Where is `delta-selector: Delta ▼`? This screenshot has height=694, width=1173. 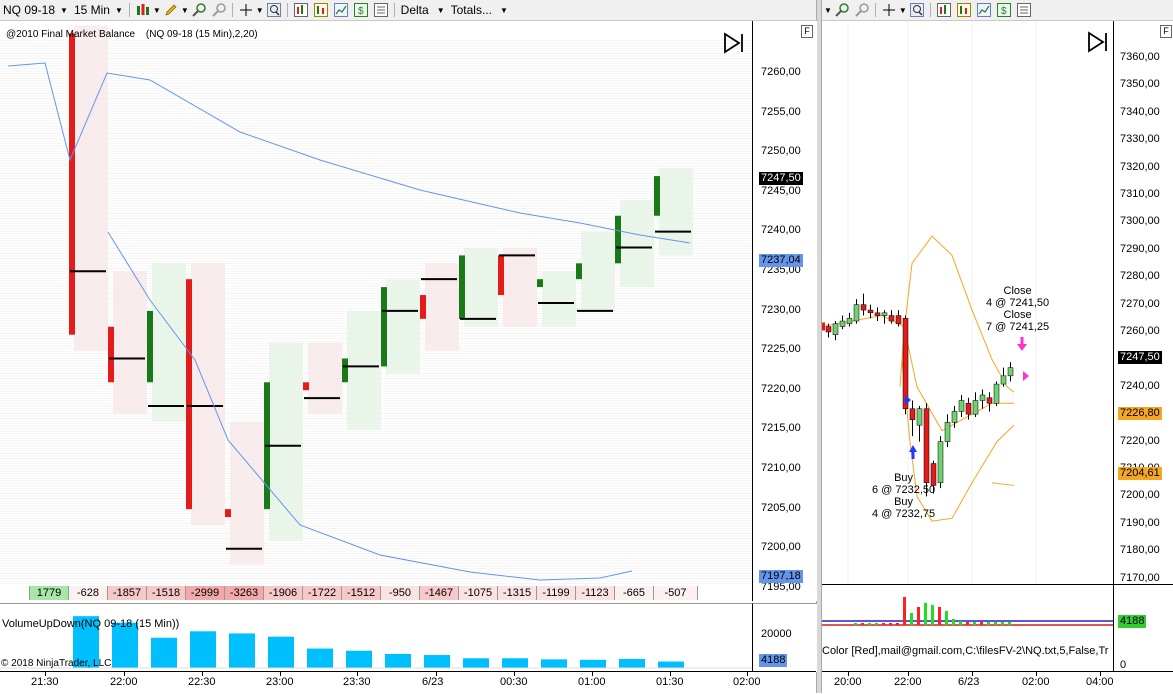 delta-selector: Delta ▼ is located at coordinates (423, 10).